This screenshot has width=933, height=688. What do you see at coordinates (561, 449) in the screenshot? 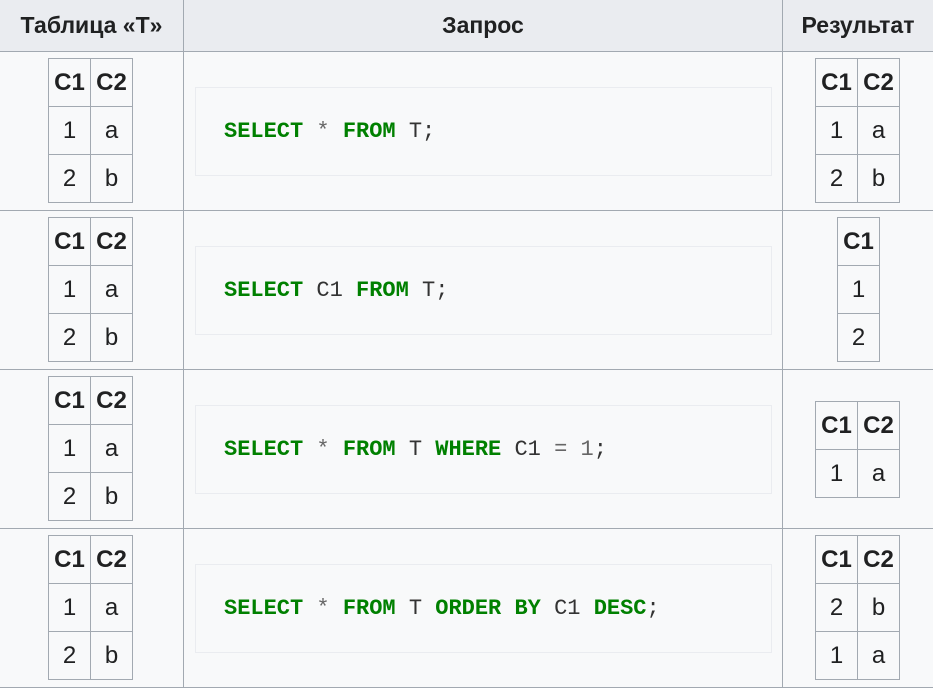
I see `sql-token: =` at bounding box center [561, 449].